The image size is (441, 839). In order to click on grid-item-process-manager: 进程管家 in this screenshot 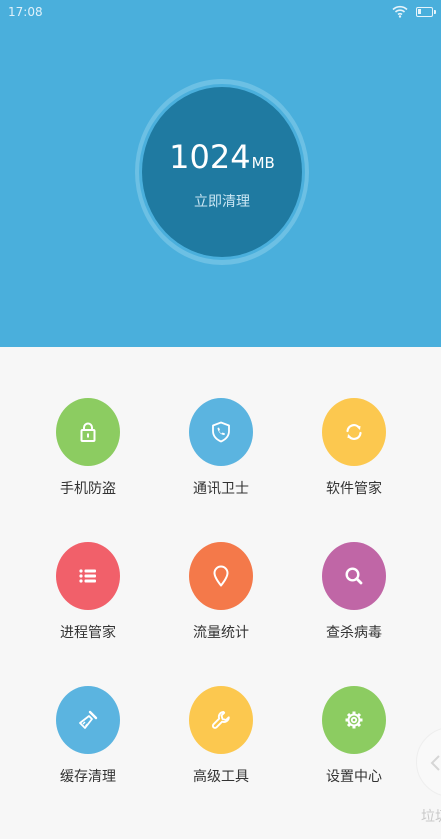, I will do `click(88, 597)`.